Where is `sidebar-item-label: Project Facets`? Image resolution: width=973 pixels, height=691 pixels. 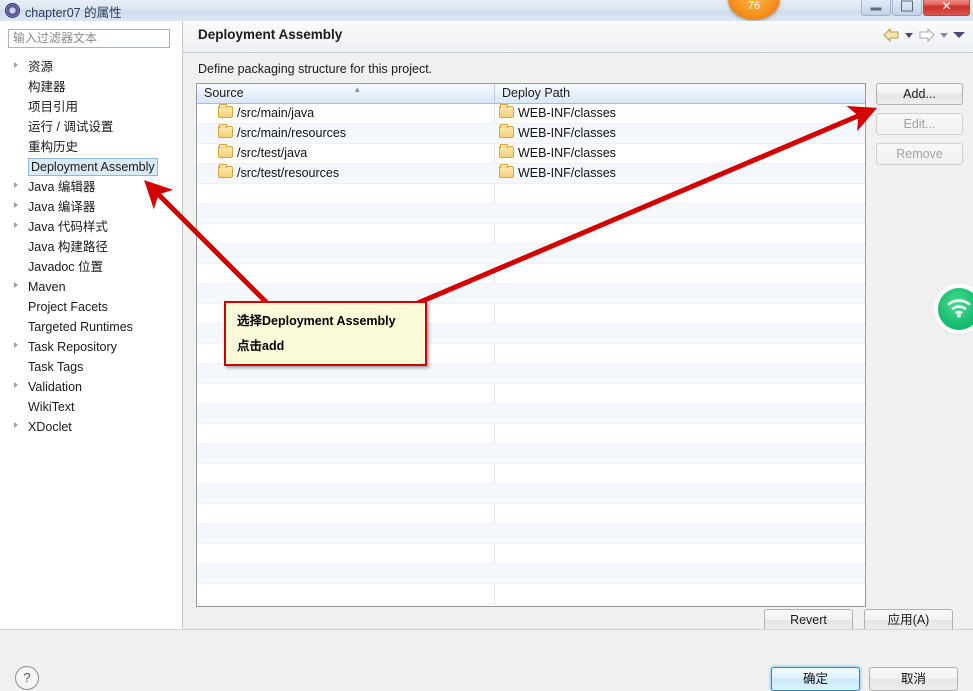
sidebar-item-label: Project Facets is located at coordinates (68, 307).